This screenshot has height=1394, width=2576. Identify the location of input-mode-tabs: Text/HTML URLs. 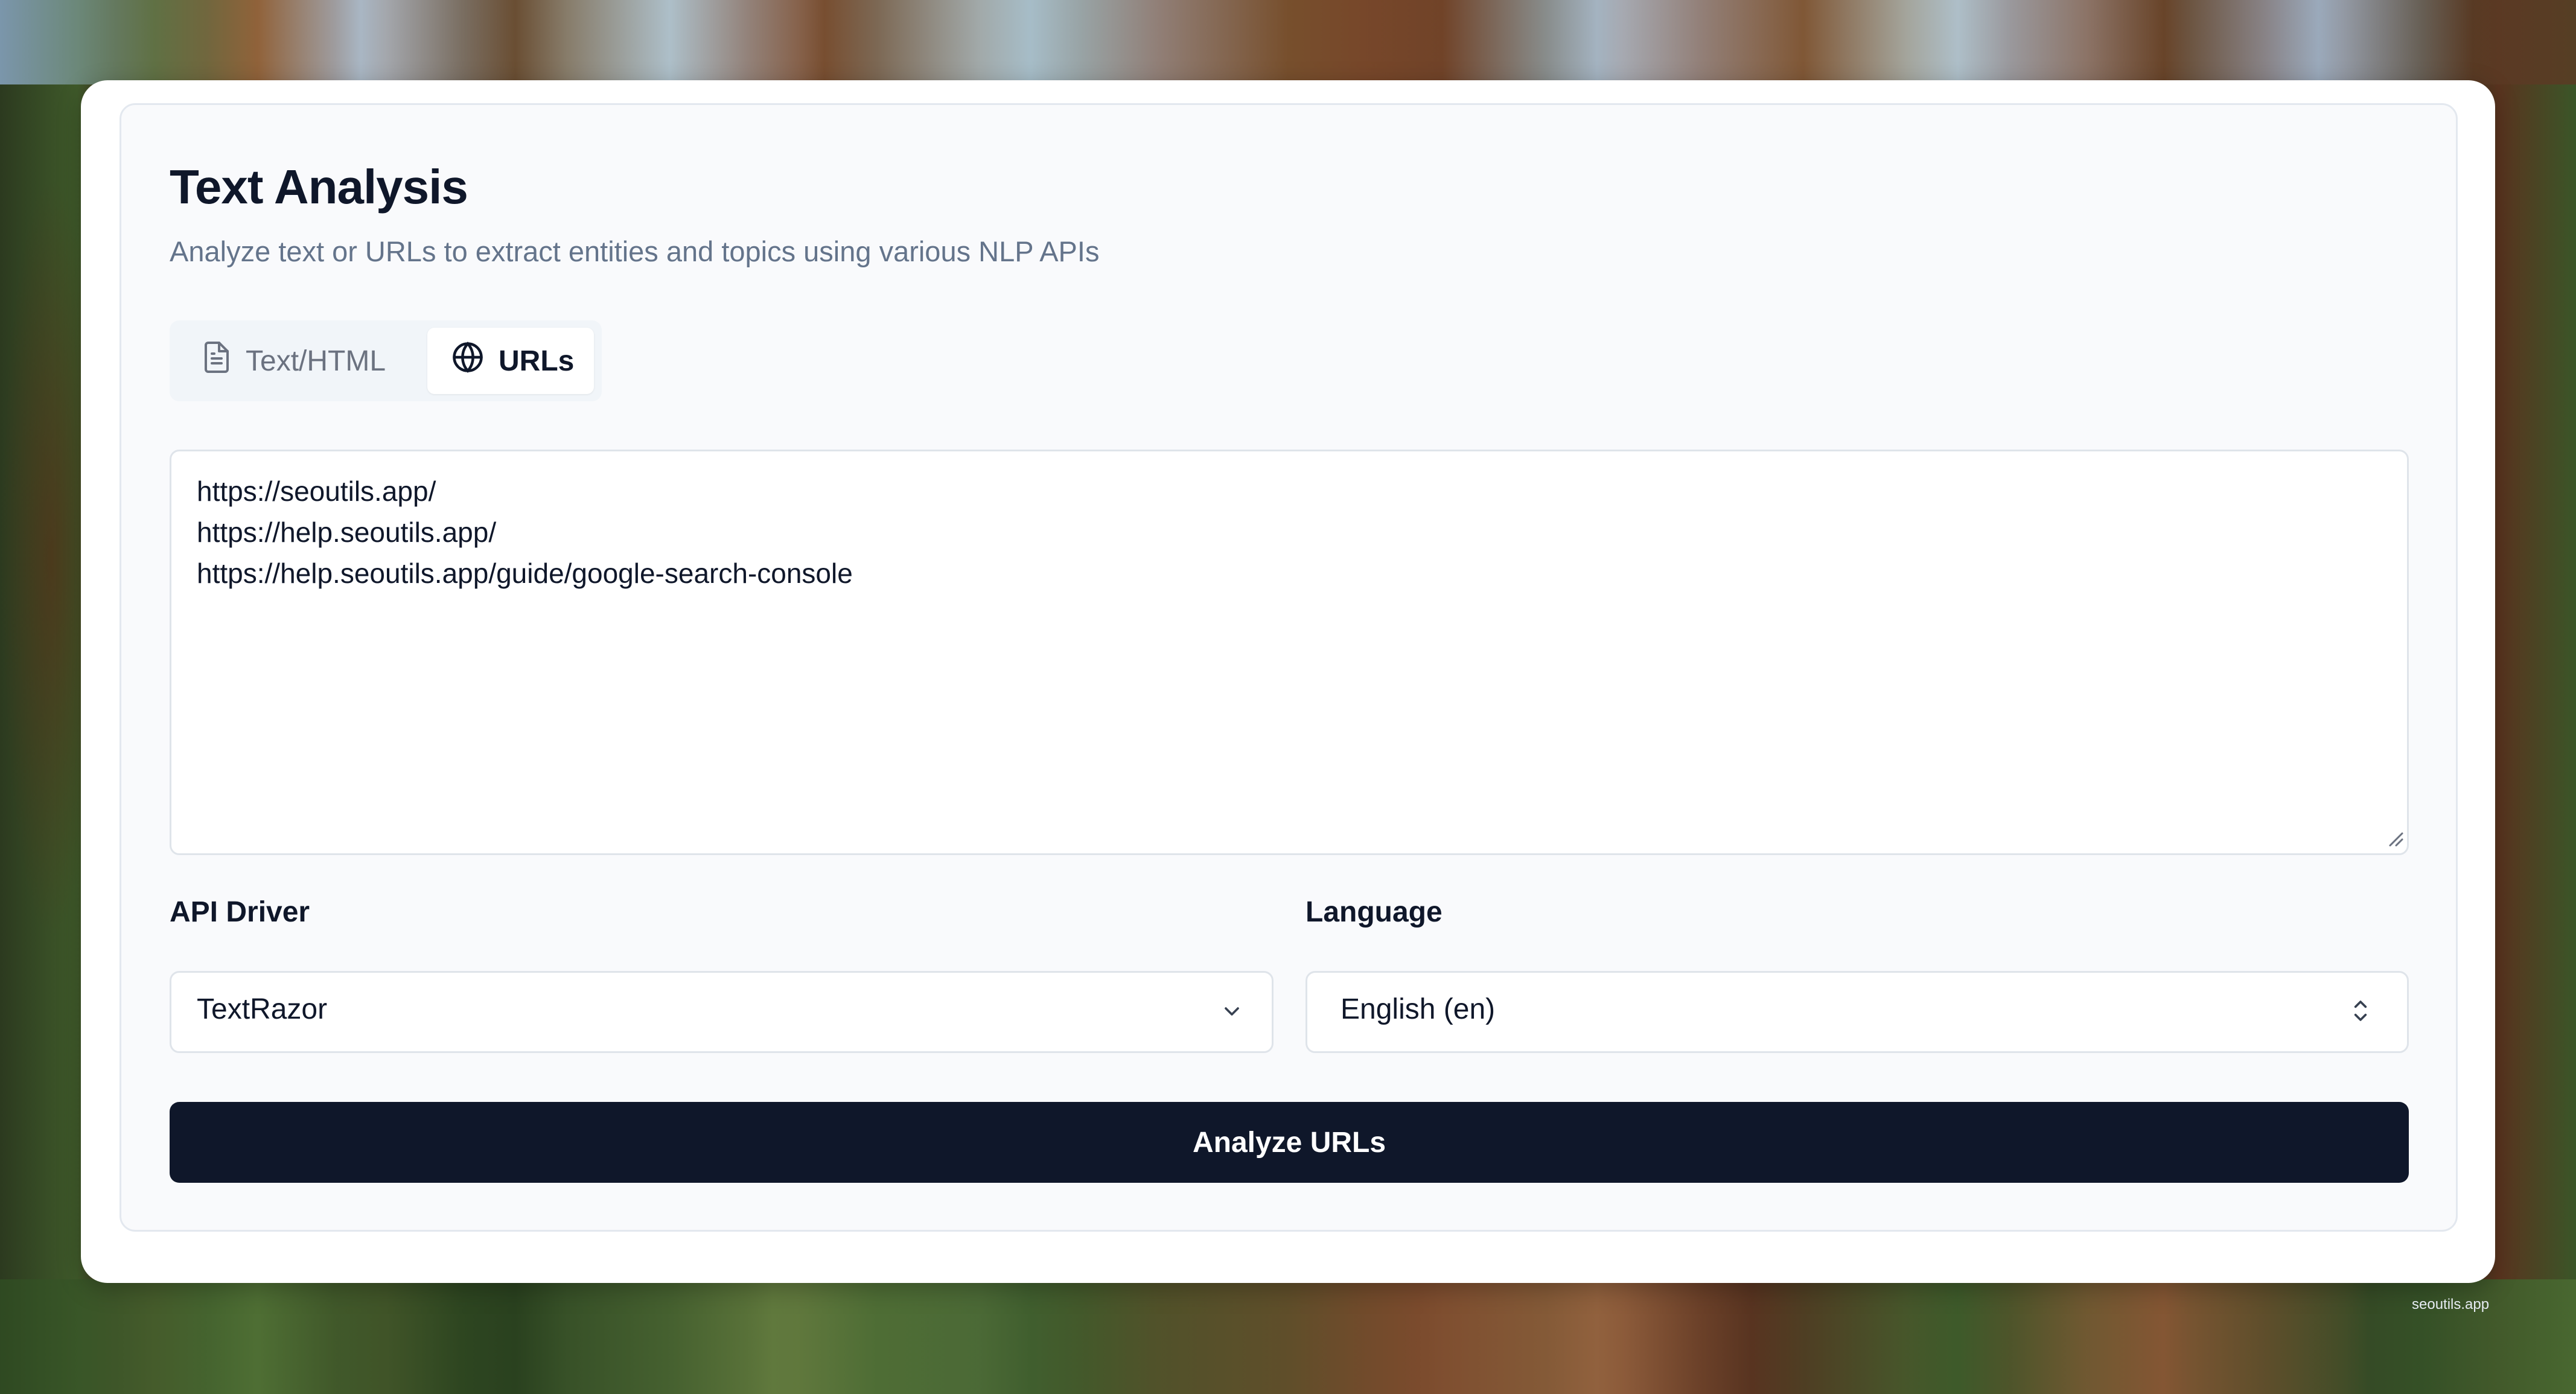
(386, 360).